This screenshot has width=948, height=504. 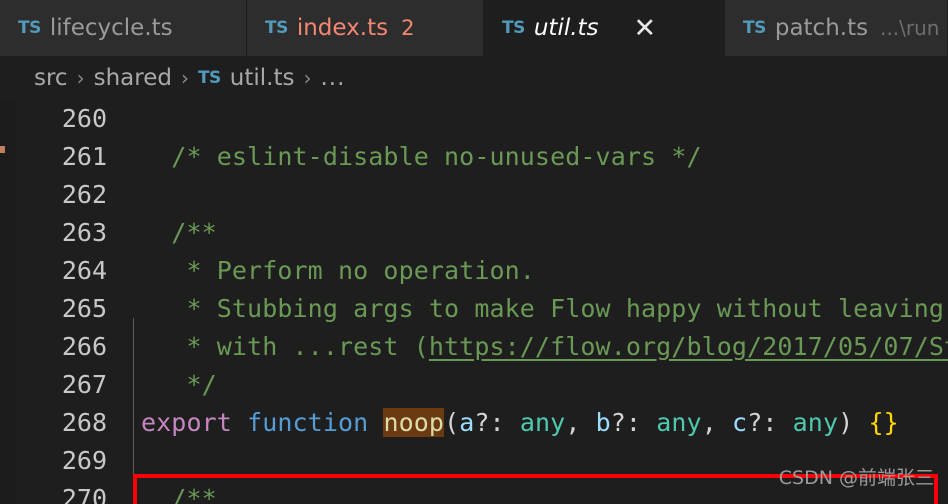 I want to click on editor-tab-lifecycle-ts: TS lifecycle.ts, so click(x=123, y=28).